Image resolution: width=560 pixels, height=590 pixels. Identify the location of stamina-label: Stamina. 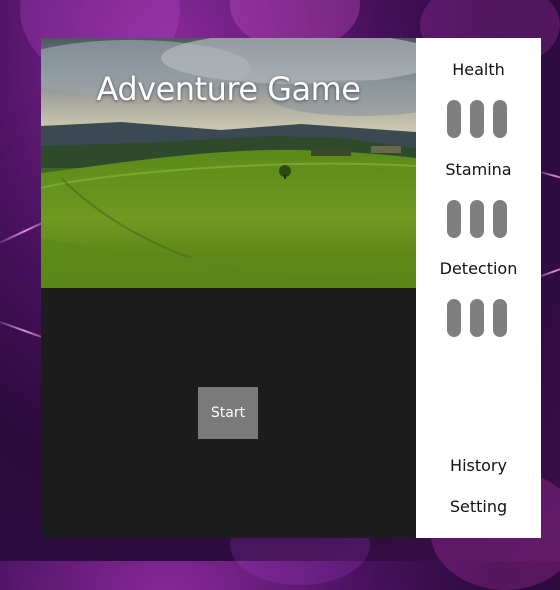
(478, 169).